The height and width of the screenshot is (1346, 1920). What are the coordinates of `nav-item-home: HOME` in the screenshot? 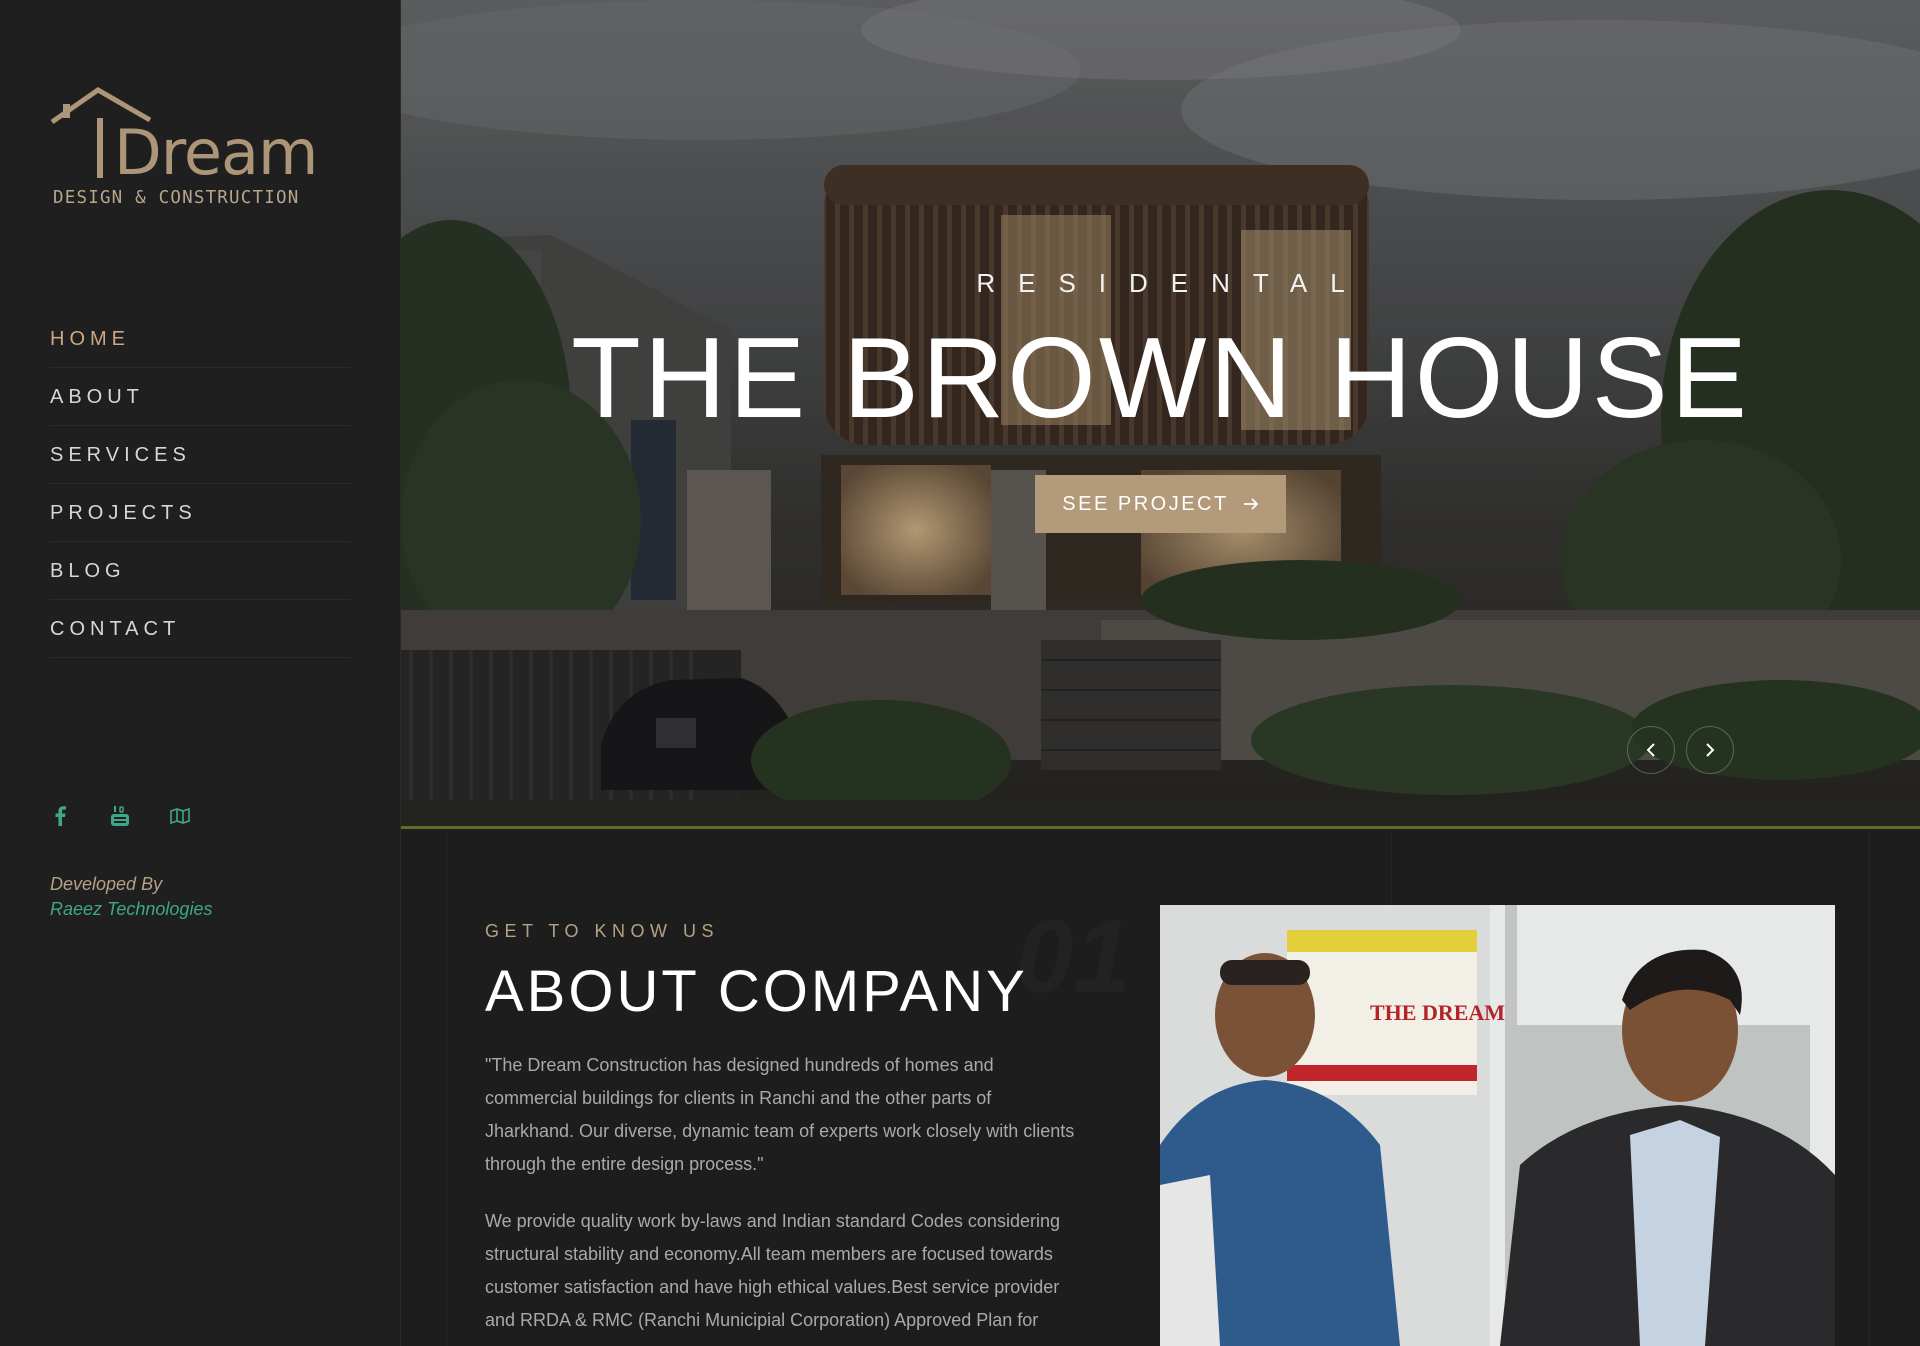 It's located at (200, 339).